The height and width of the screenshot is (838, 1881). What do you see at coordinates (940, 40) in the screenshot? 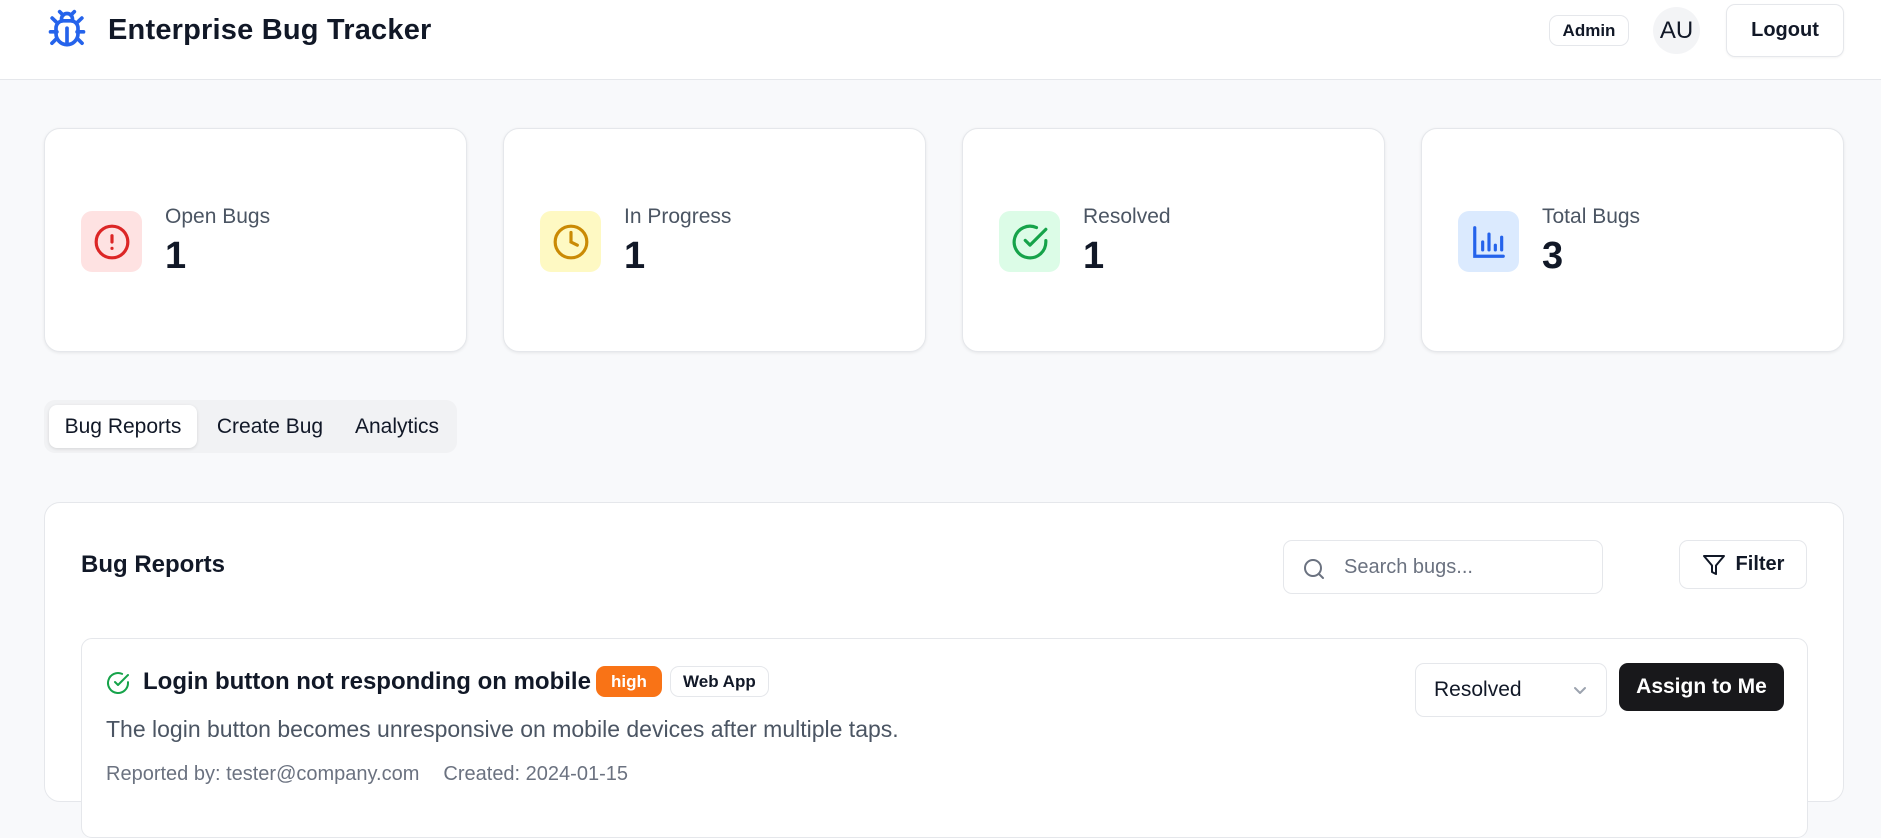
I see `app-header: Enterprise Bug Tracker Admin AU Logout` at bounding box center [940, 40].